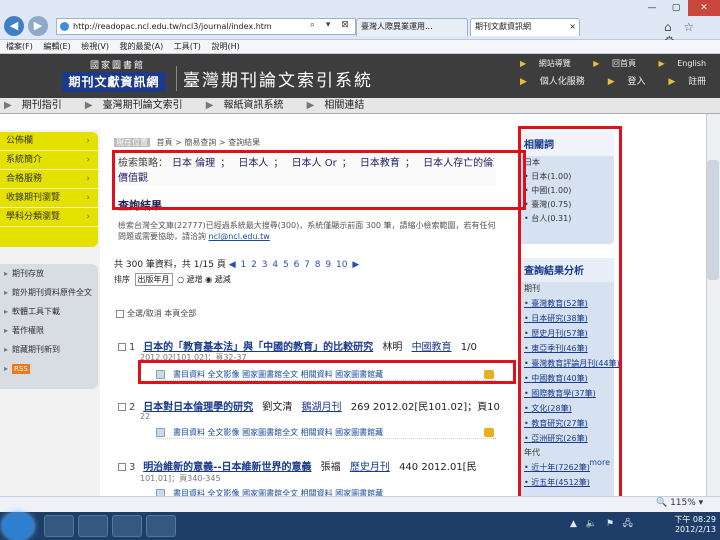  I want to click on result-journal-link: 歷史月刊, so click(370, 467).